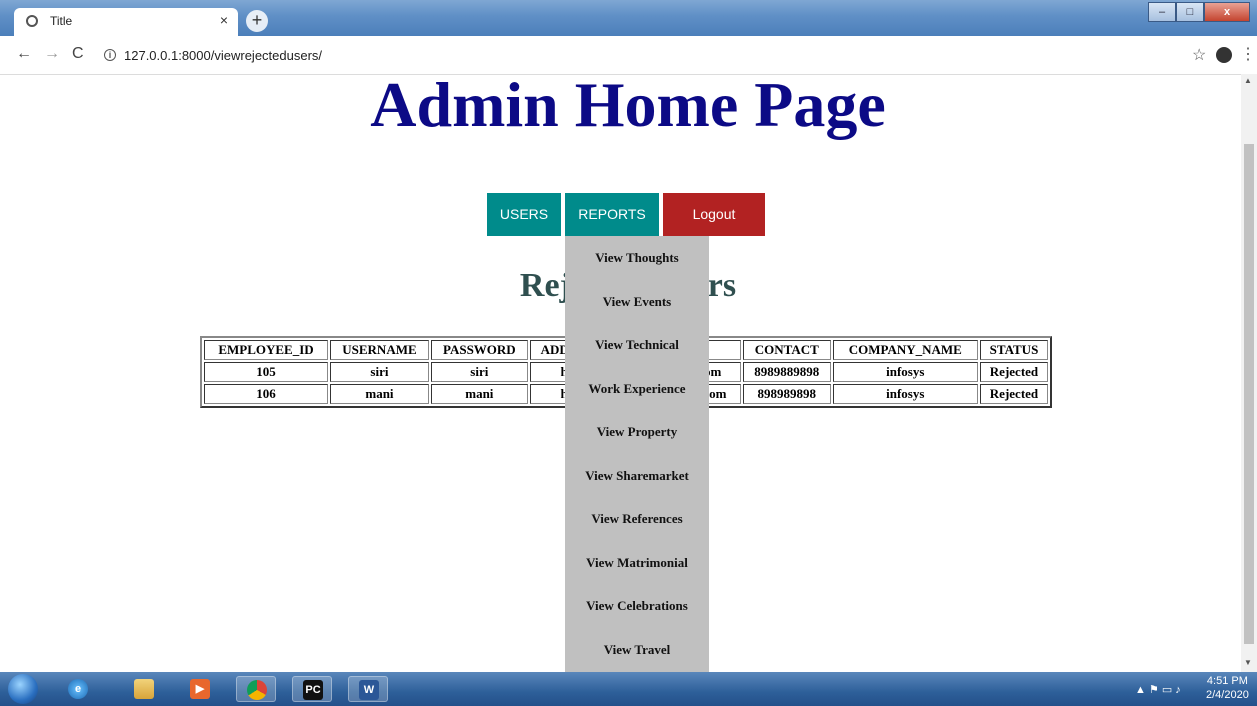 The image size is (1257, 706). What do you see at coordinates (110, 55) in the screenshot?
I see `info-icon: i` at bounding box center [110, 55].